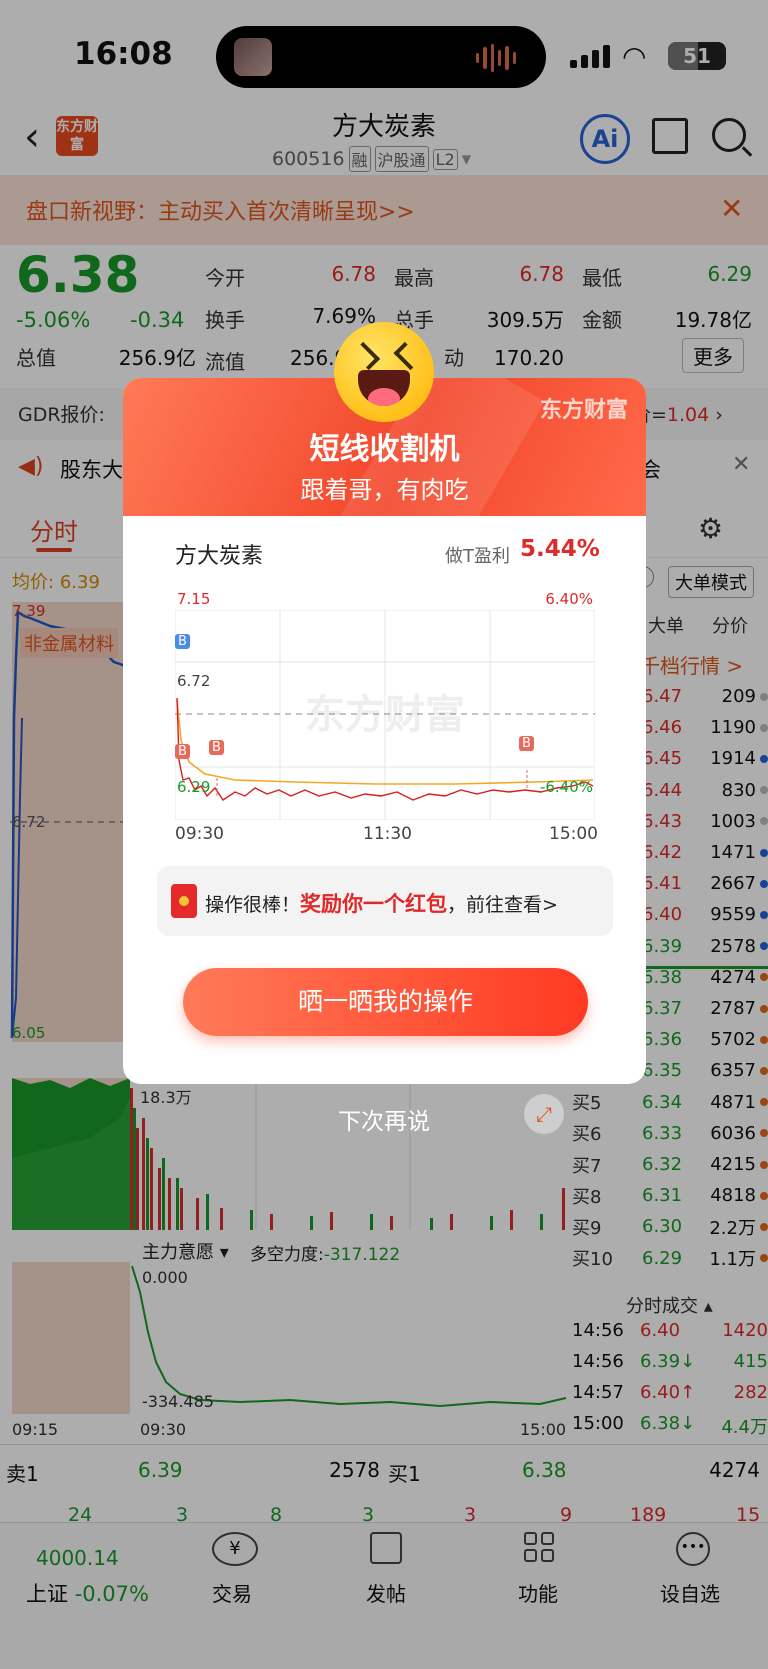 The image size is (768, 1669). I want to click on profit-value: 5.44%, so click(560, 549).